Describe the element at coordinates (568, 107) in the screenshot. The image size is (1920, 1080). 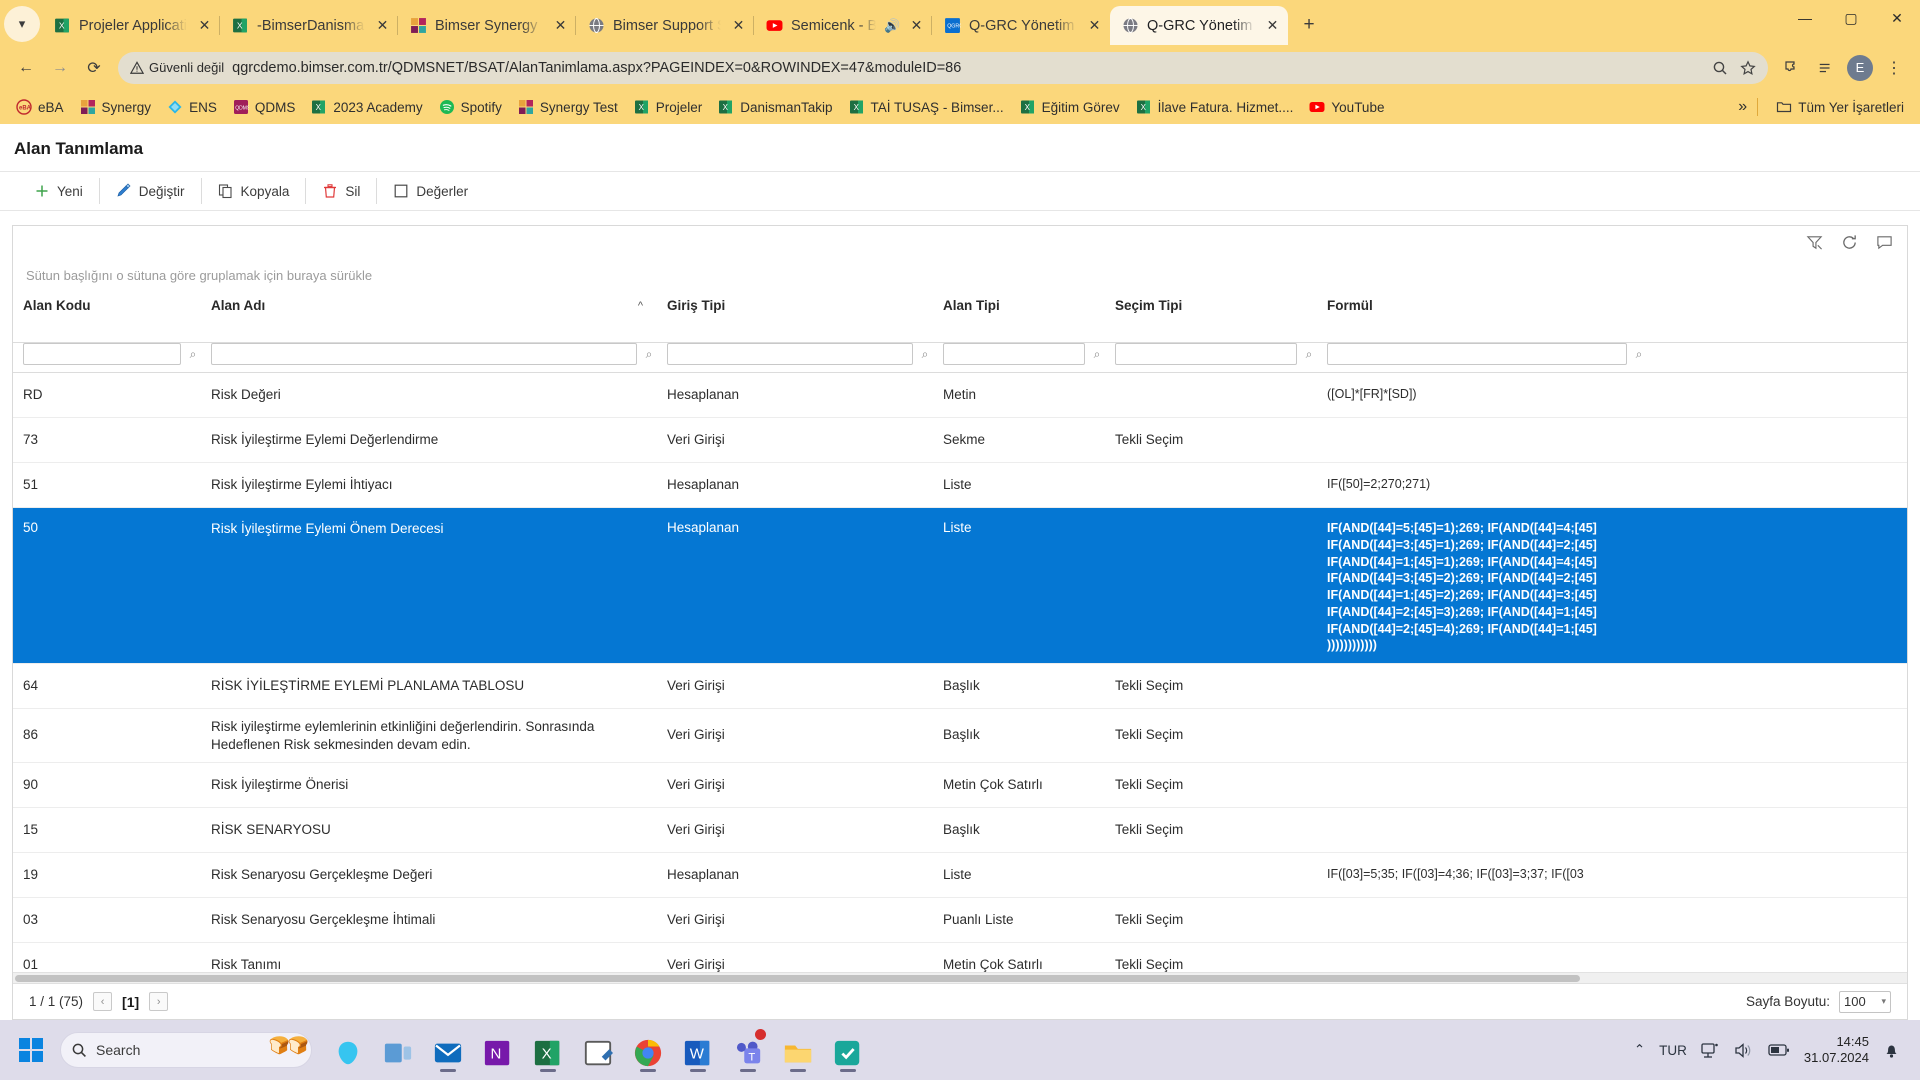
I see `bookmark-item: Synergy Test` at that location.